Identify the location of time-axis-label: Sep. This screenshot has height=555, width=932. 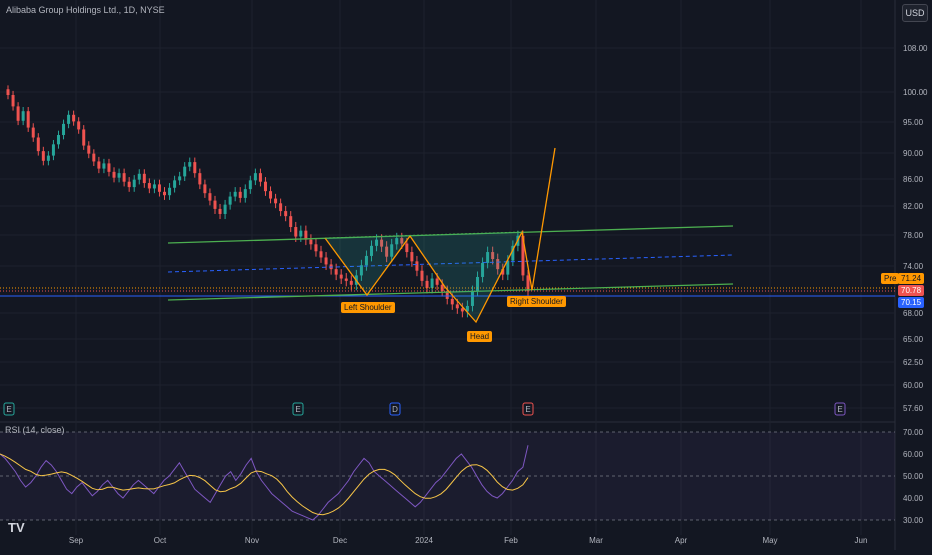
(76, 540).